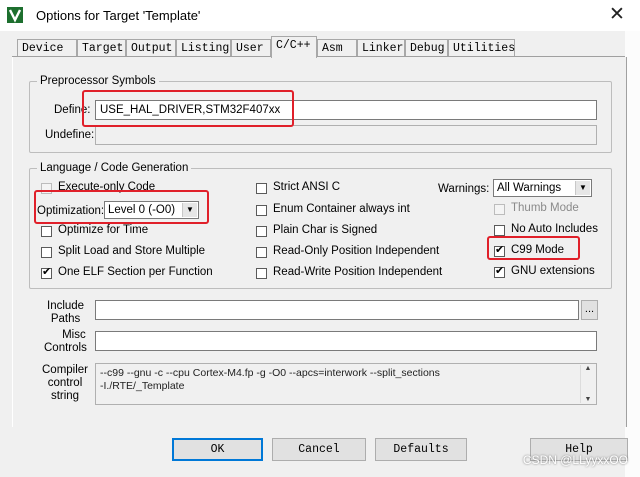  I want to click on define-label: Define:, so click(72, 110).